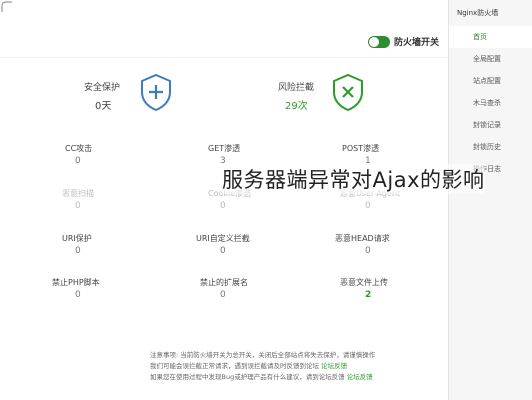 The height and width of the screenshot is (400, 532). What do you see at coordinates (353, 179) in the screenshot?
I see `caption-overlay: 服务器端异常对Ajax的影响` at bounding box center [353, 179].